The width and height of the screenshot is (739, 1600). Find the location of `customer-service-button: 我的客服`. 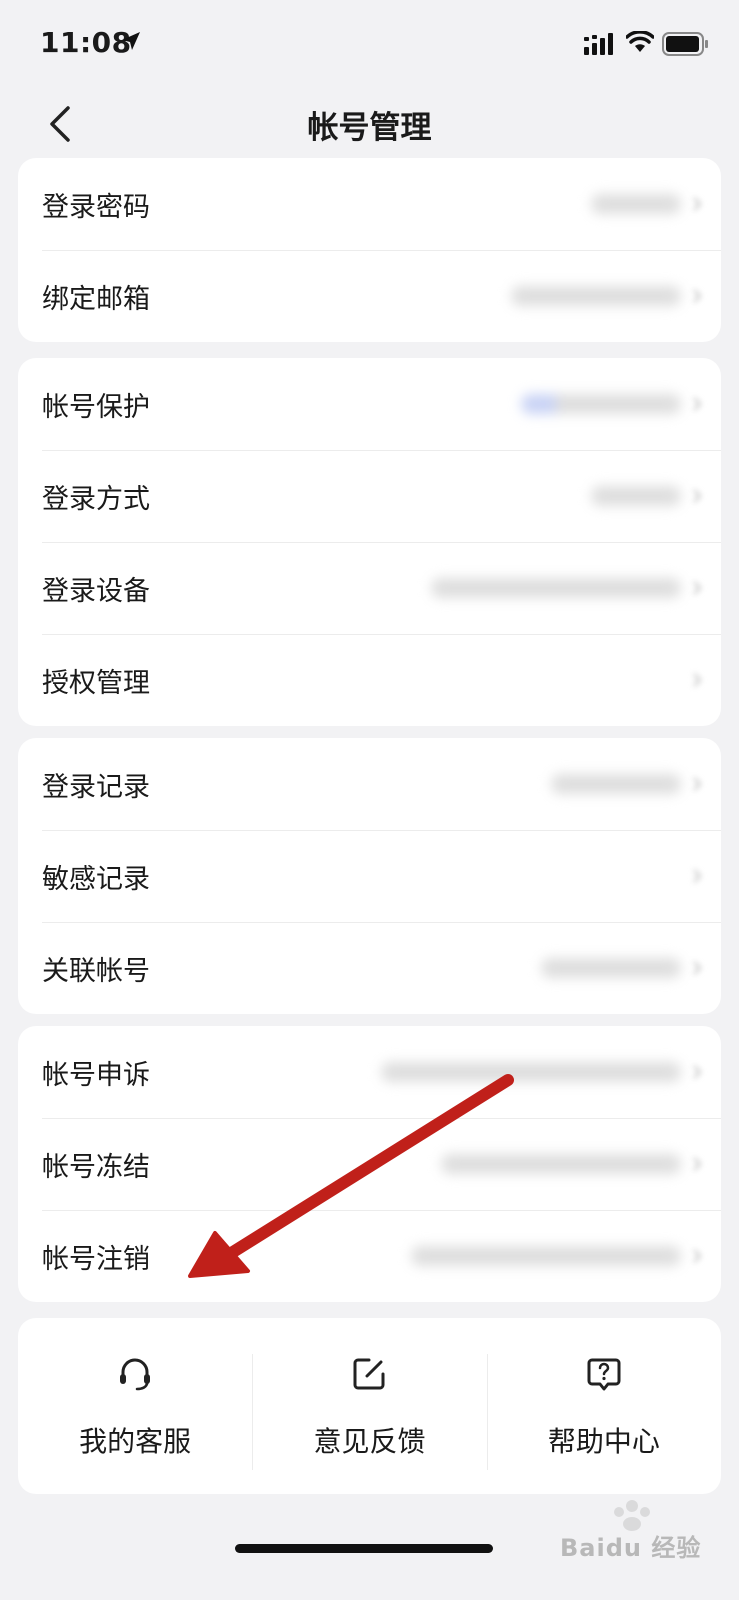

customer-service-button: 我的客服 is located at coordinates (135, 1406).